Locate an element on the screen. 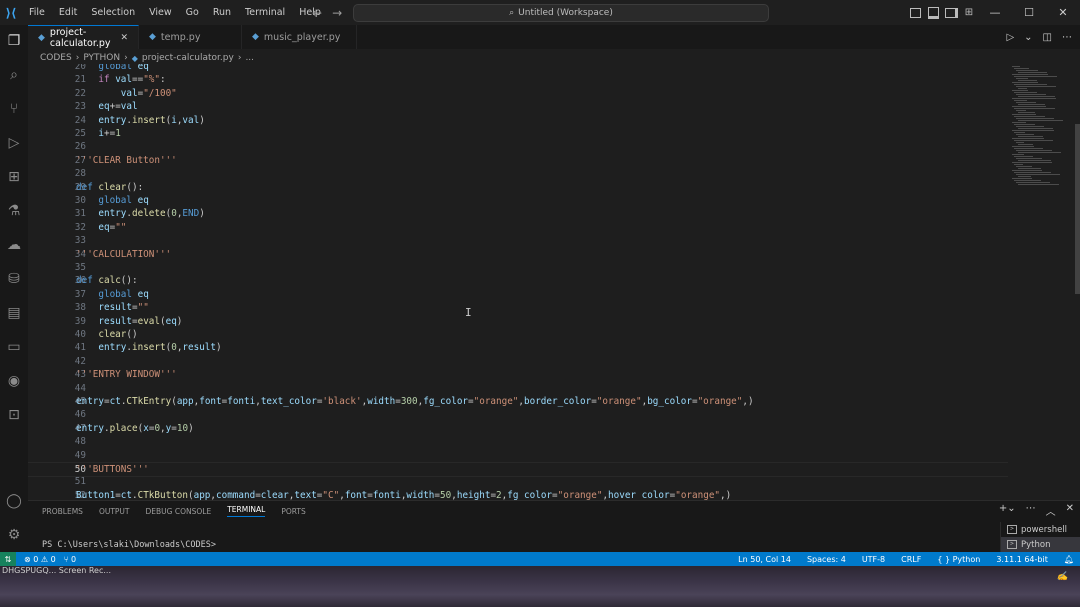  code-line: 43 '''ENTRY WINDOW''' is located at coordinates (518, 374).